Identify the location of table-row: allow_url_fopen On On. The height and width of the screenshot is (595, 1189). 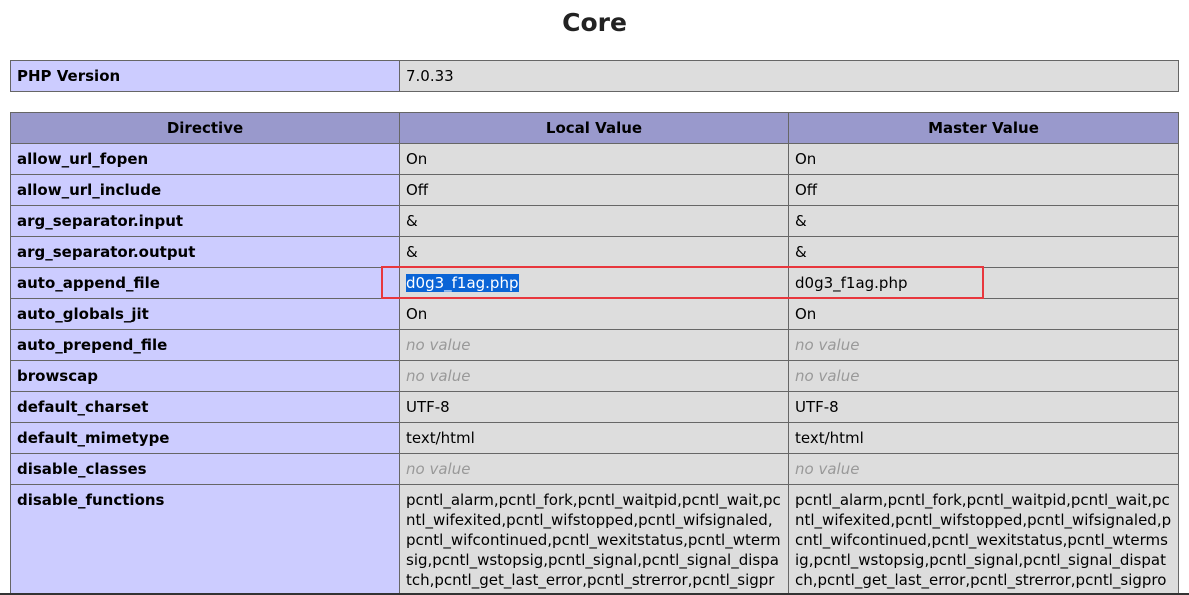
(594, 159).